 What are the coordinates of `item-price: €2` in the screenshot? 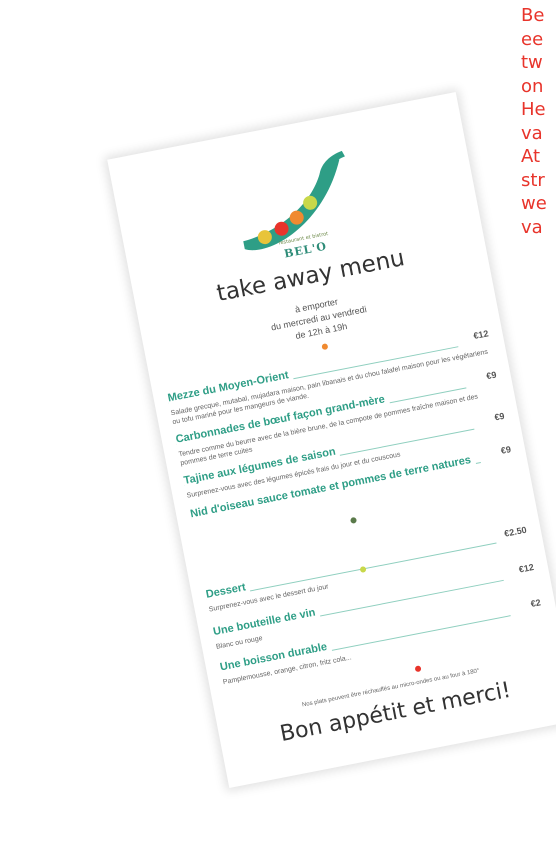 It's located at (535, 603).